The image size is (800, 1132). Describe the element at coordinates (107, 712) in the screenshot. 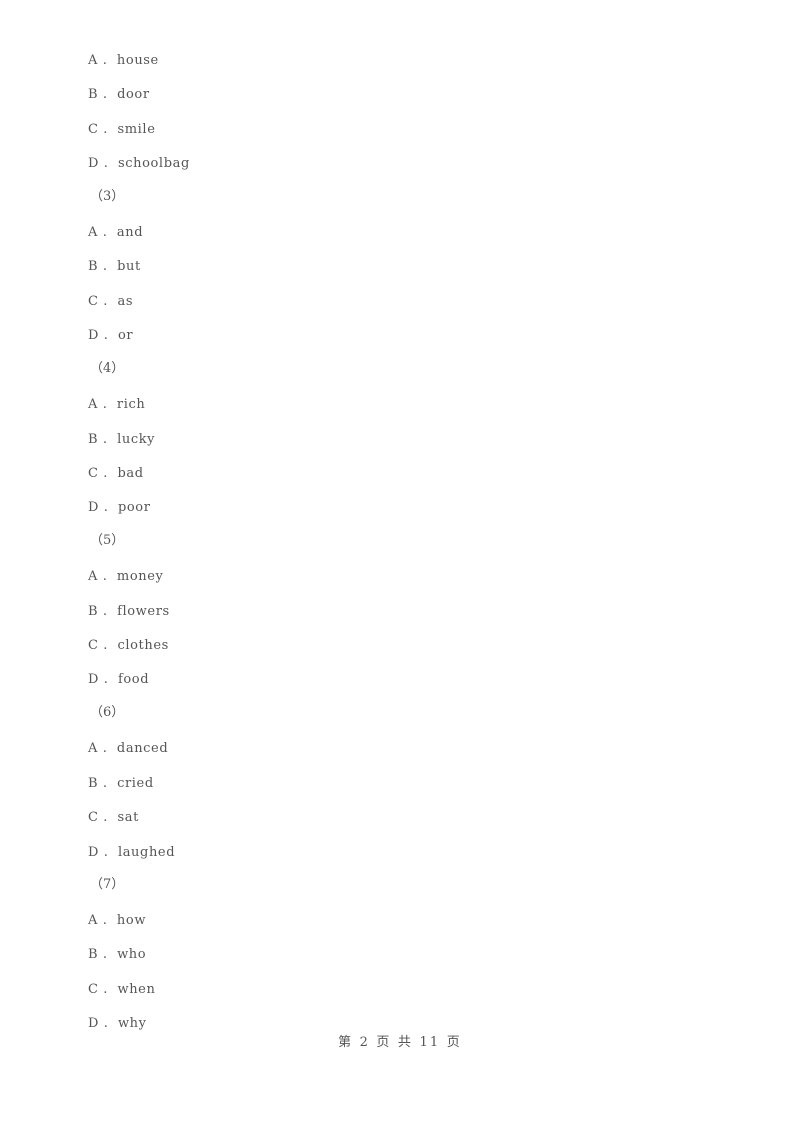

I see `question-number: （6）` at that location.